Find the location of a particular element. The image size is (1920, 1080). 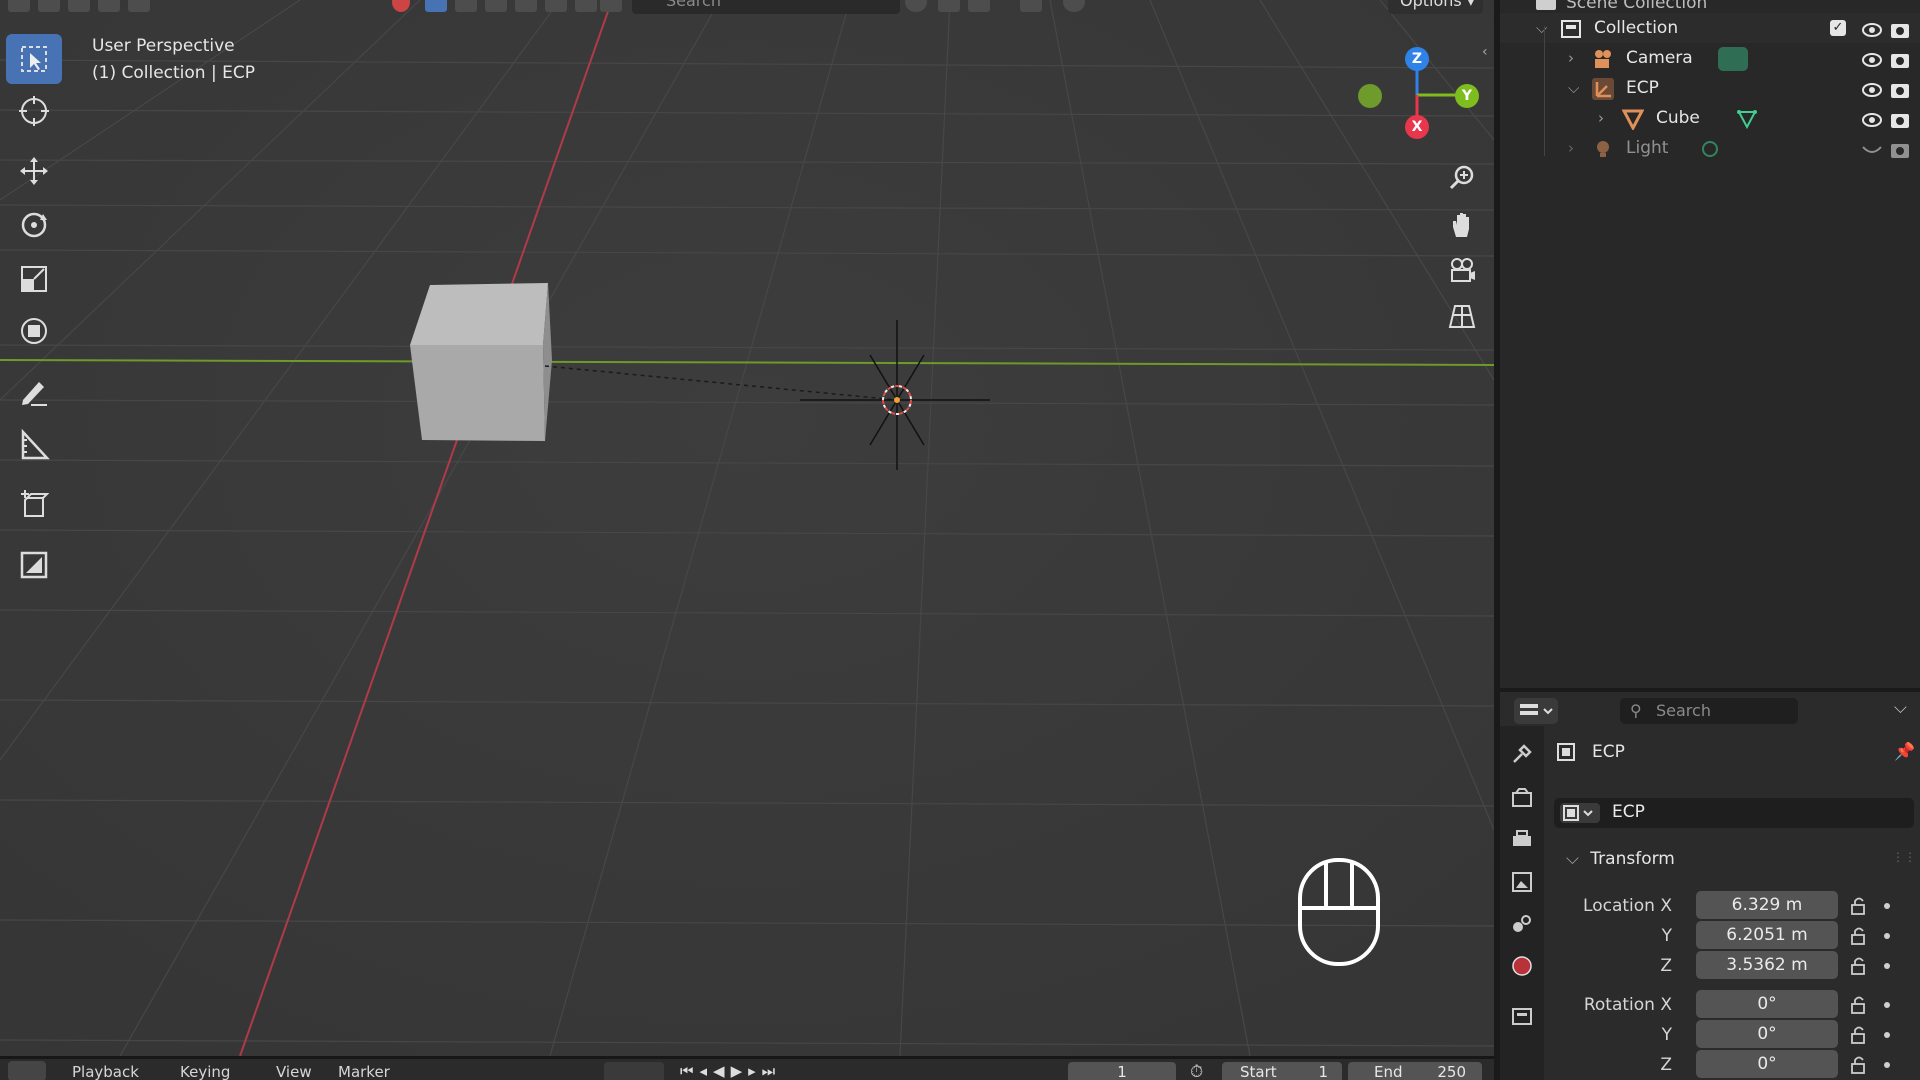

auto-key-button is located at coordinates (634, 1071).